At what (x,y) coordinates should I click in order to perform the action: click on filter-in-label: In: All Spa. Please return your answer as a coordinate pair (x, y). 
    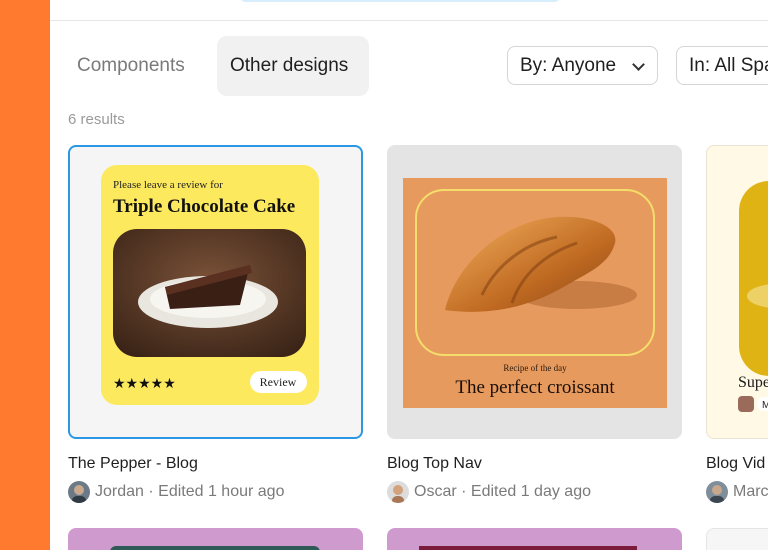
    Looking at the image, I should click on (728, 65).